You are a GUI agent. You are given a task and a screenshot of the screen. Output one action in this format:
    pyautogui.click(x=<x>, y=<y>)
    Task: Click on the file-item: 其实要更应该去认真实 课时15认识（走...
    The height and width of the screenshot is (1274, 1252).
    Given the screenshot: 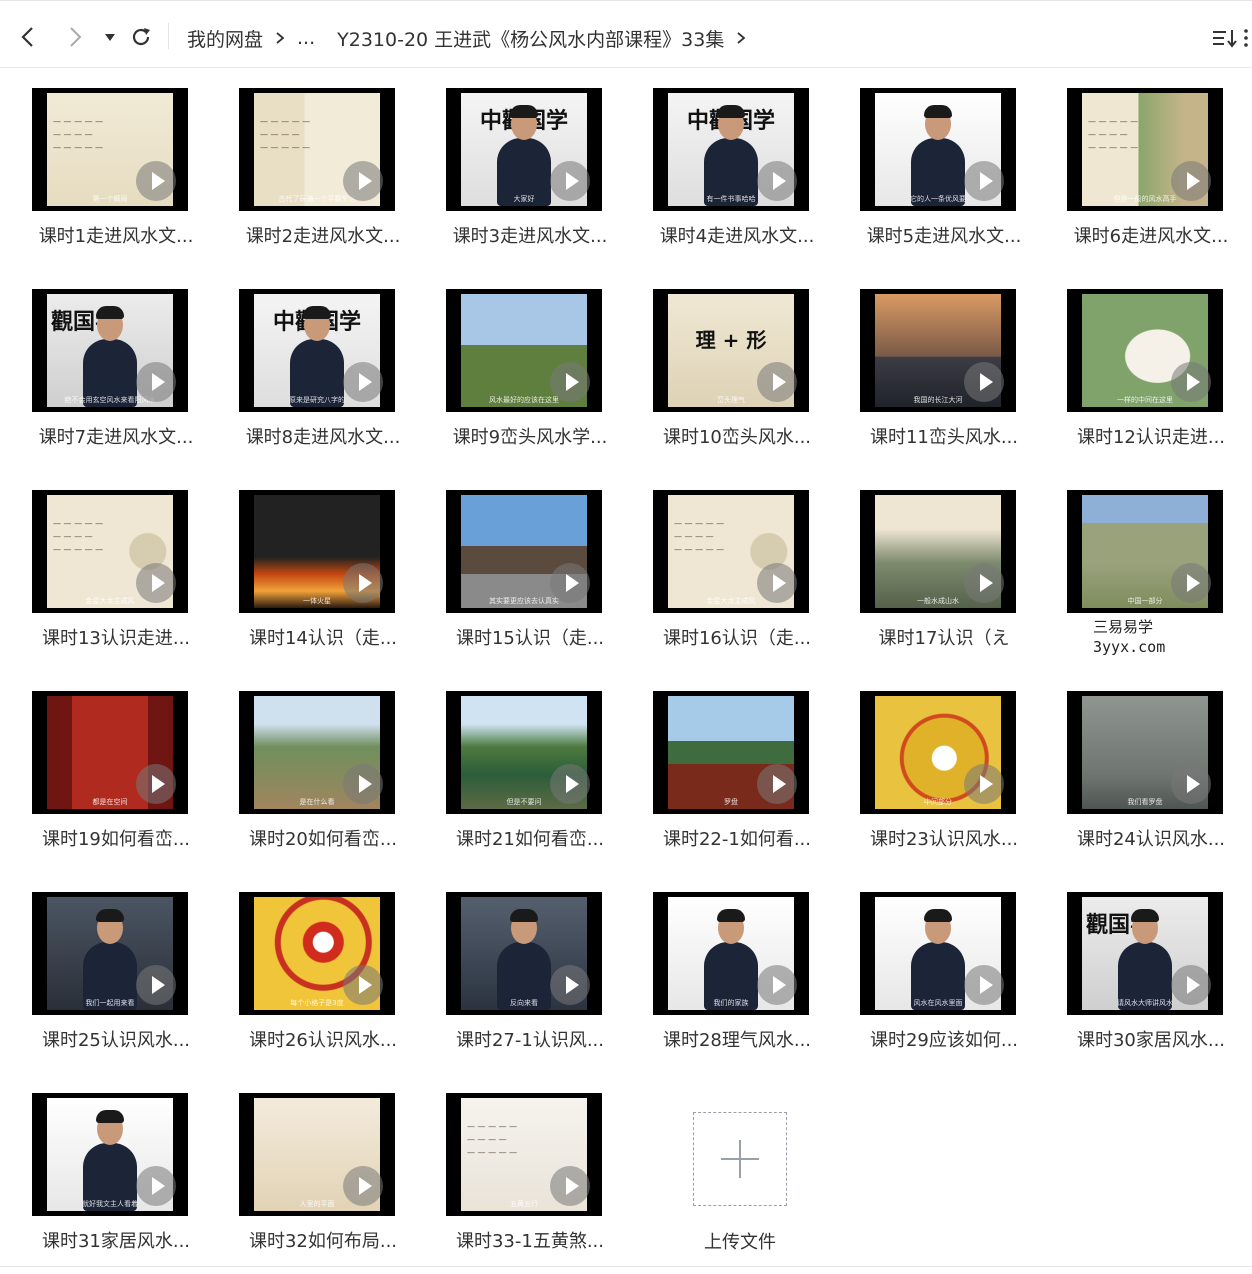 What is the action you would take?
    pyautogui.click(x=518, y=580)
    